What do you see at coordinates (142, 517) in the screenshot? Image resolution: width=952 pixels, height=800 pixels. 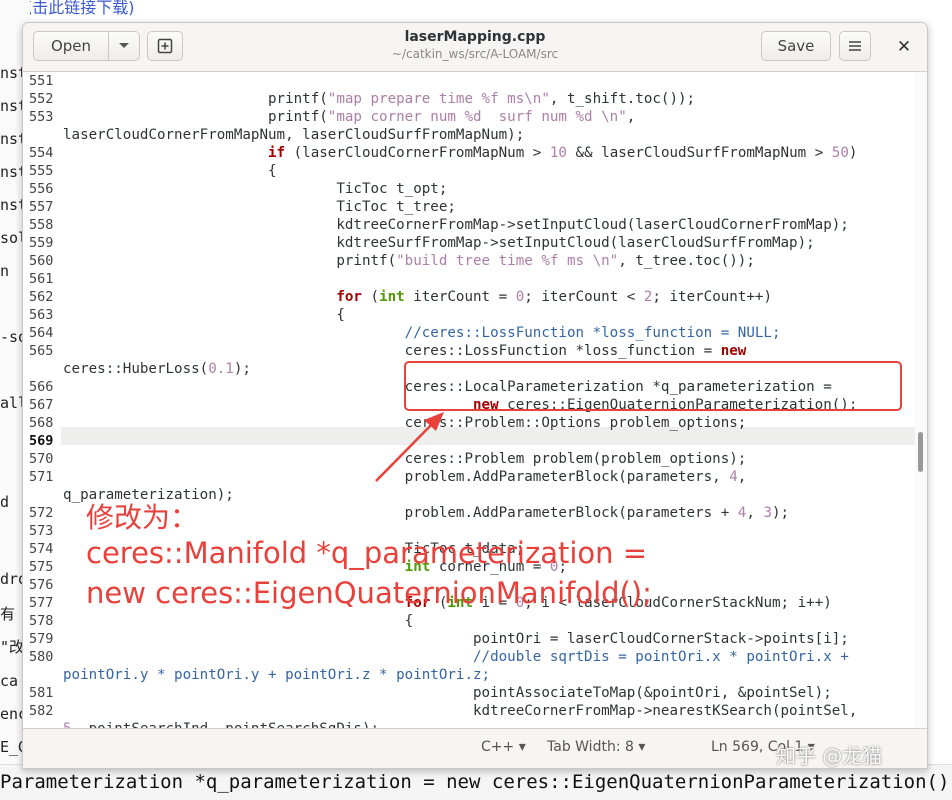 I see `annotation-heading: 修改为：` at bounding box center [142, 517].